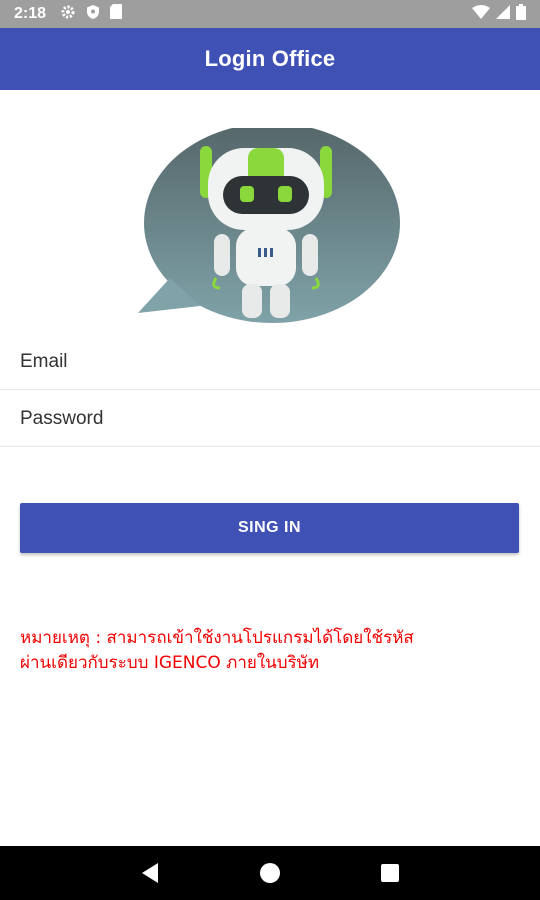  What do you see at coordinates (521, 14) in the screenshot?
I see `battery-icon` at bounding box center [521, 14].